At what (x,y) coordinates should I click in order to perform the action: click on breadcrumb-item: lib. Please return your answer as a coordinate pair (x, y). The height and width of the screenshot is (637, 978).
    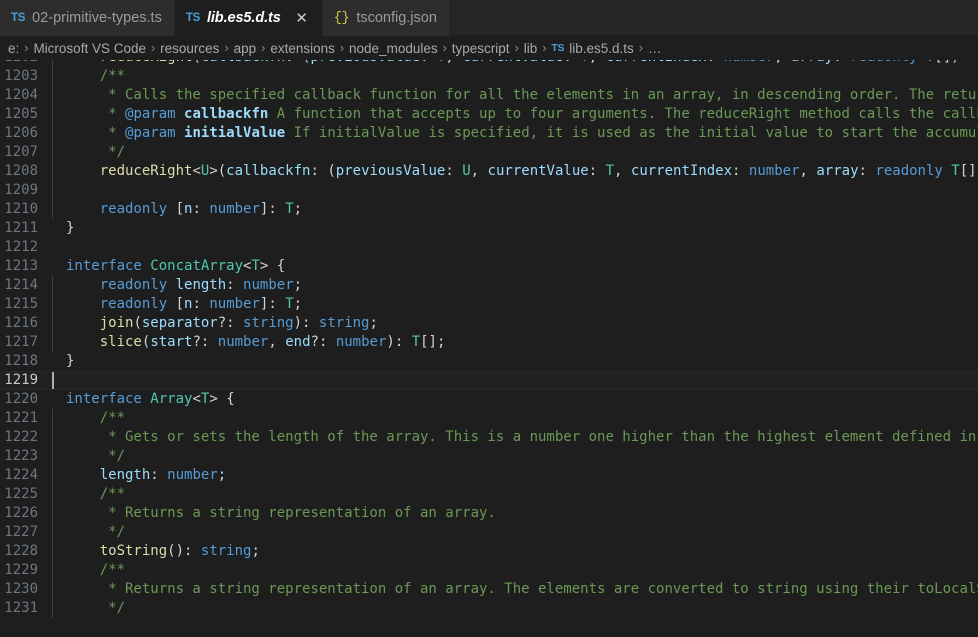
    Looking at the image, I should click on (531, 48).